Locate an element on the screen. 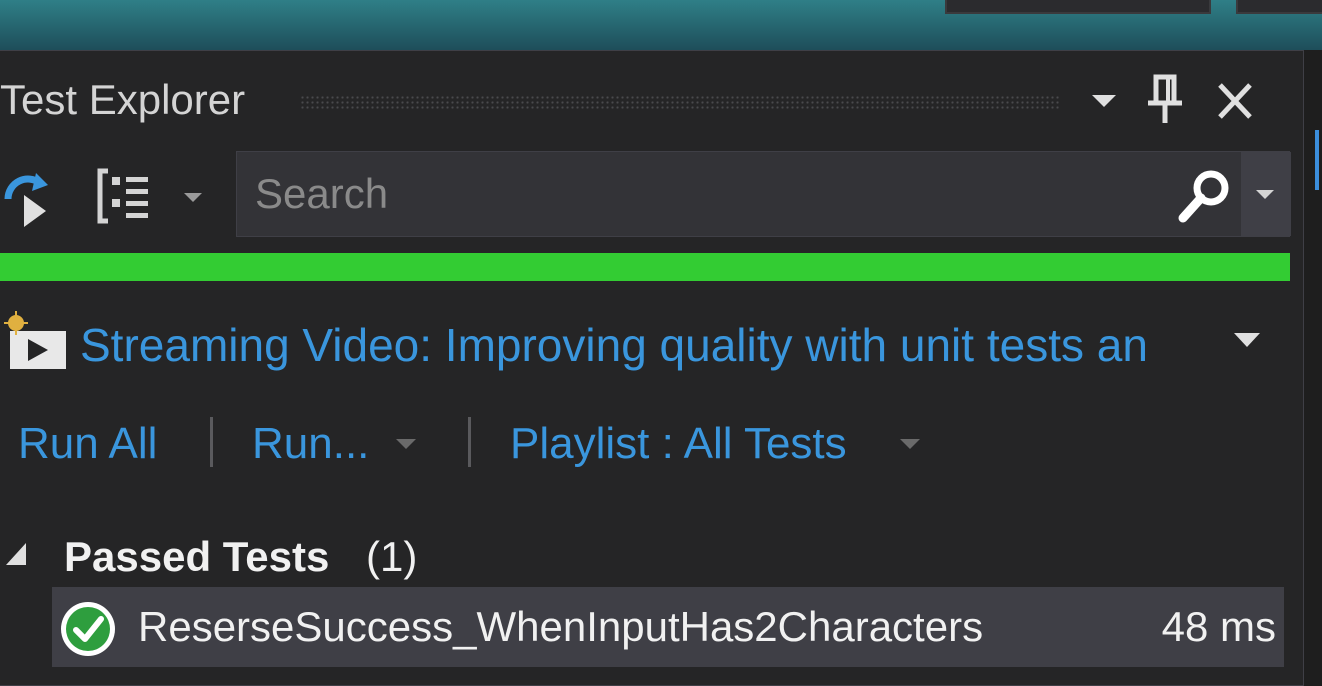 This screenshot has width=1322, height=686. close-icon is located at coordinates (1235, 101).